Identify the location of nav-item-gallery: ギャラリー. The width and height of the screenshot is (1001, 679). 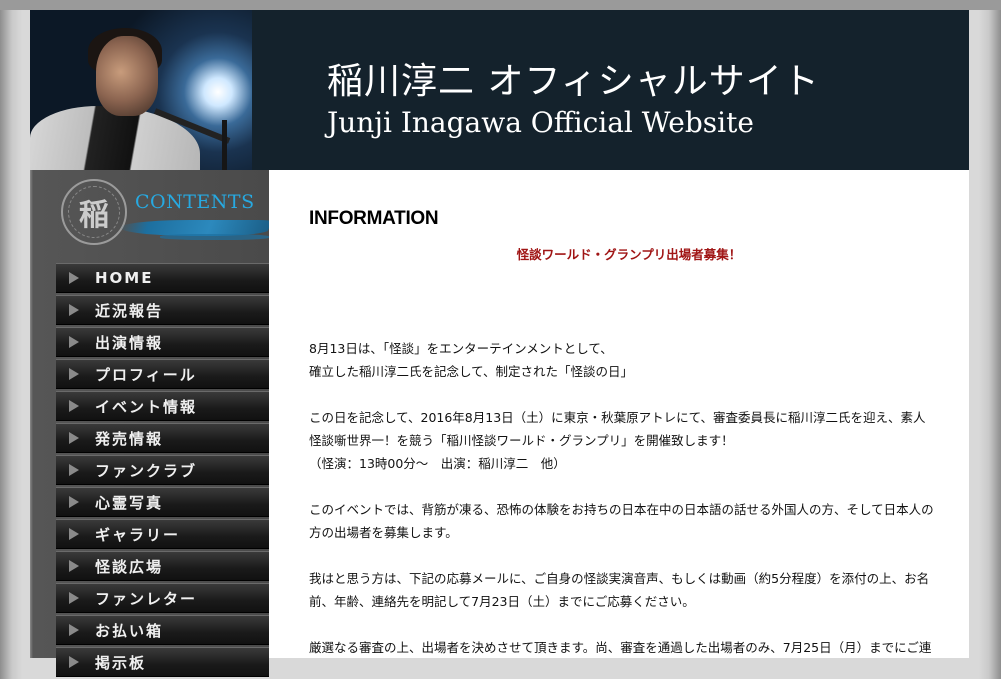
(162, 534).